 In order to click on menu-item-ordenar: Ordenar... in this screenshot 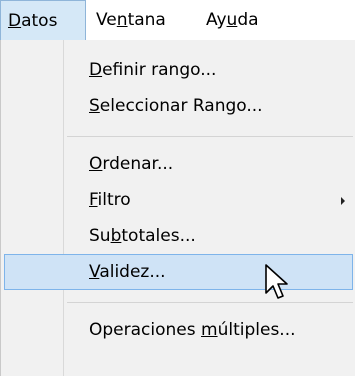, I will do `click(178, 164)`.